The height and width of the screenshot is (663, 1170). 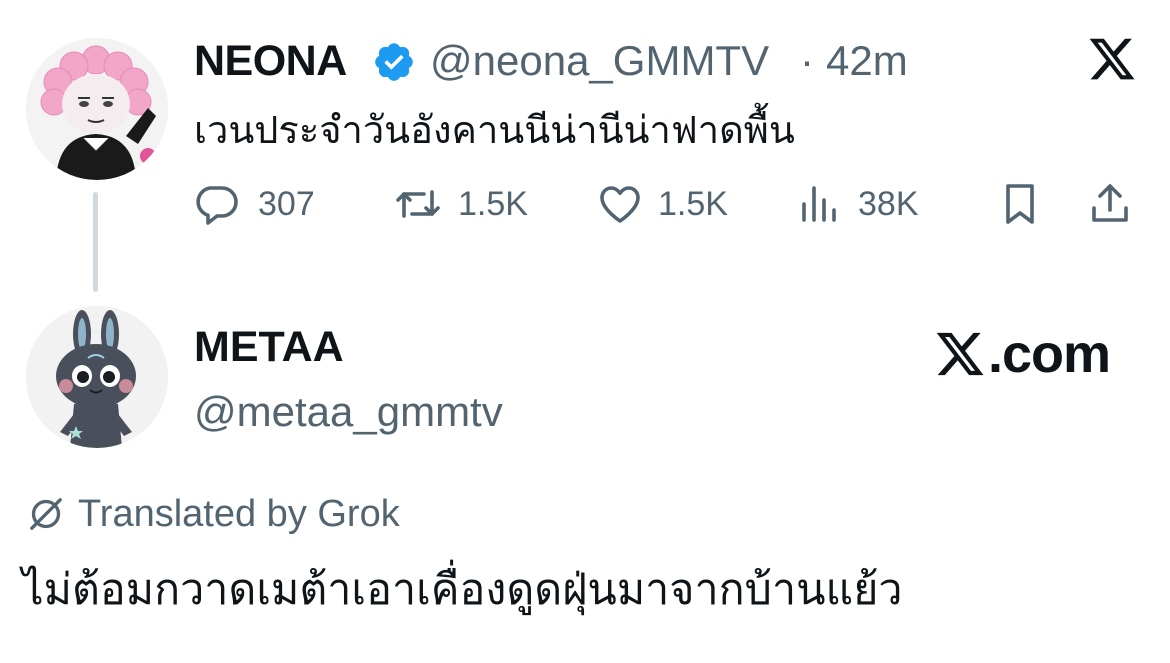 I want to click on translated-by-grok: Translated by Grok, so click(x=213, y=514).